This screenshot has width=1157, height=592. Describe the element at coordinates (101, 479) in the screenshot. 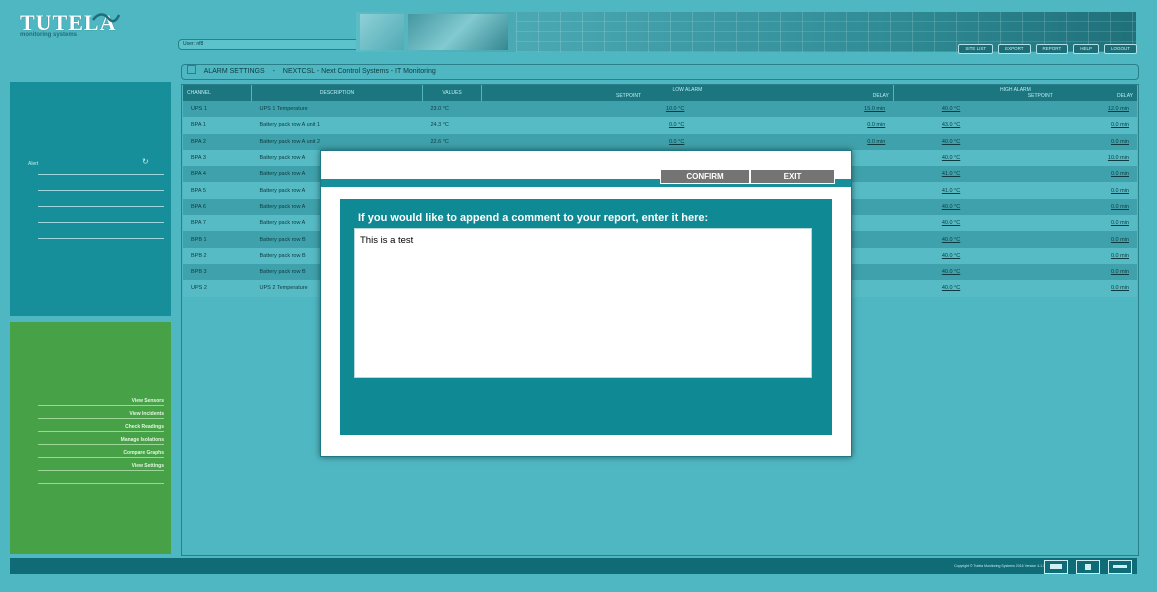

I see `sidebar-link-empty` at that location.